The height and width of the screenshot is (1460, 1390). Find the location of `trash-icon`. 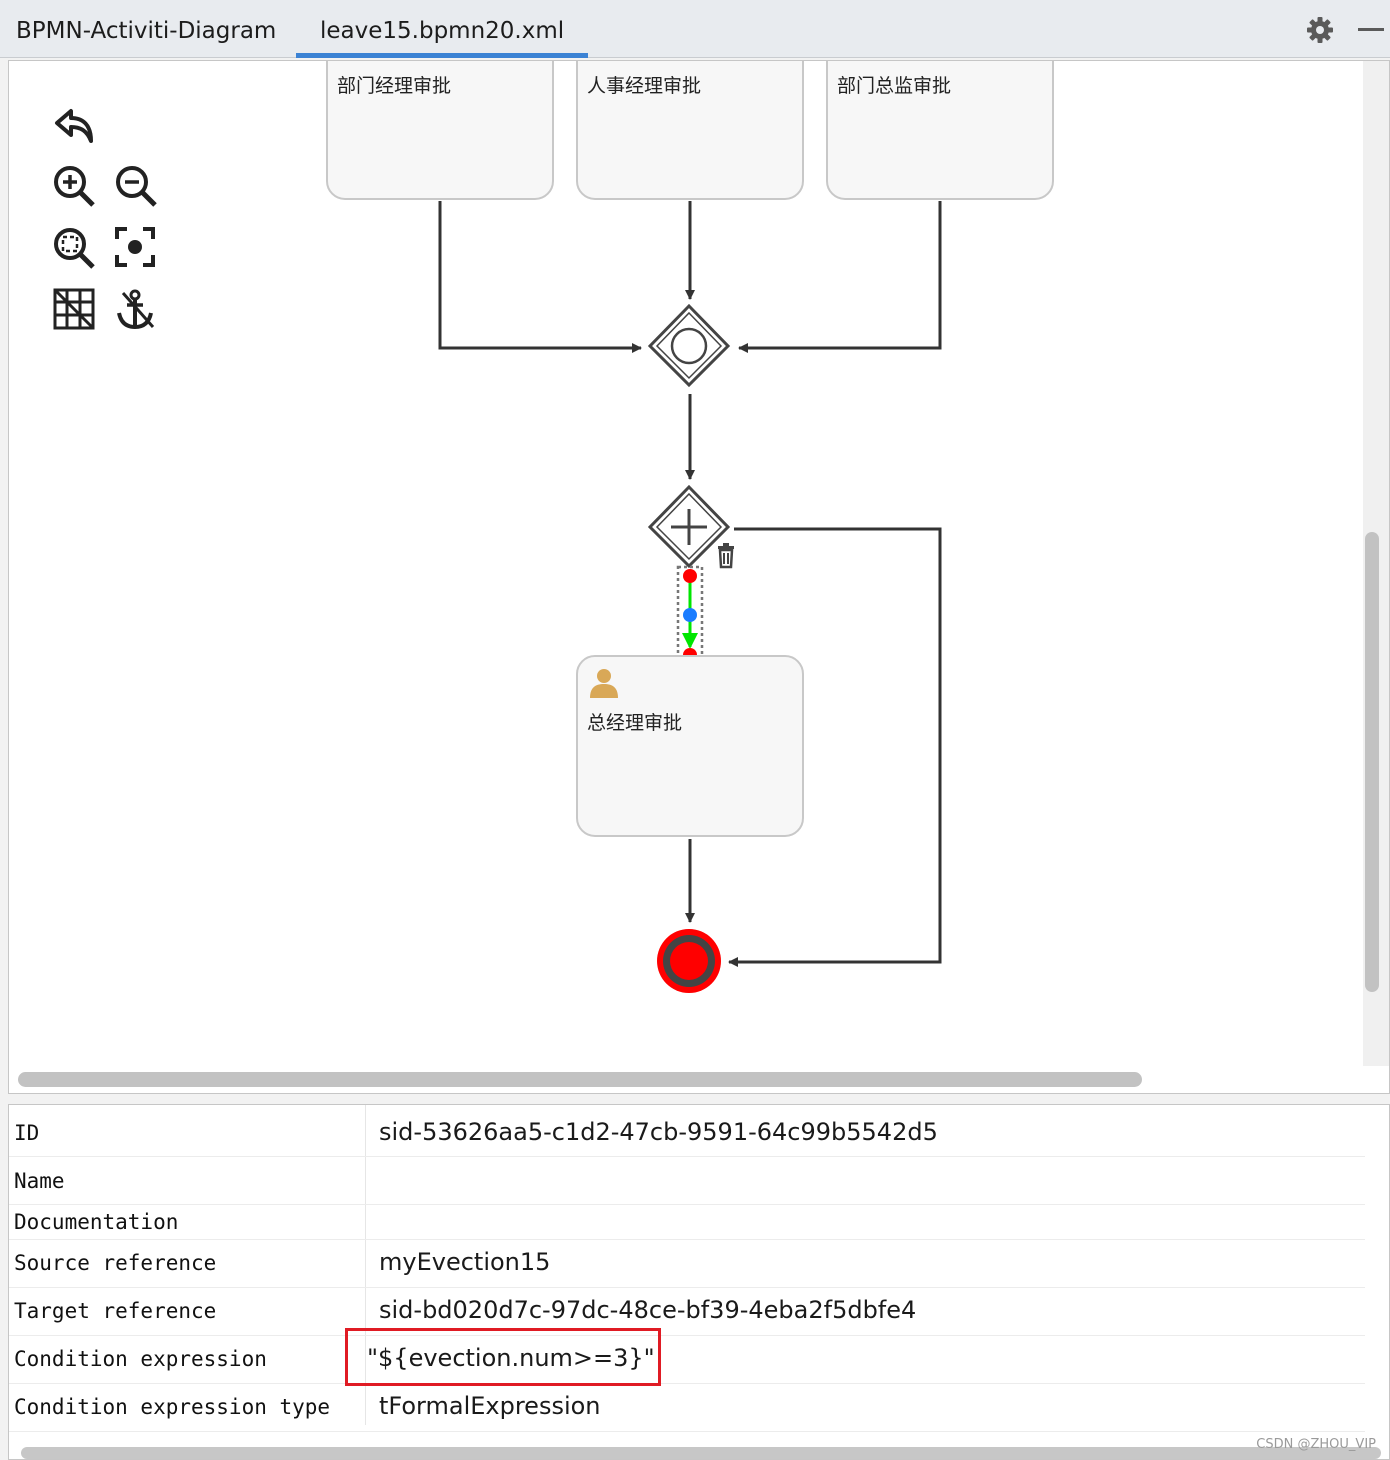

trash-icon is located at coordinates (726, 556).